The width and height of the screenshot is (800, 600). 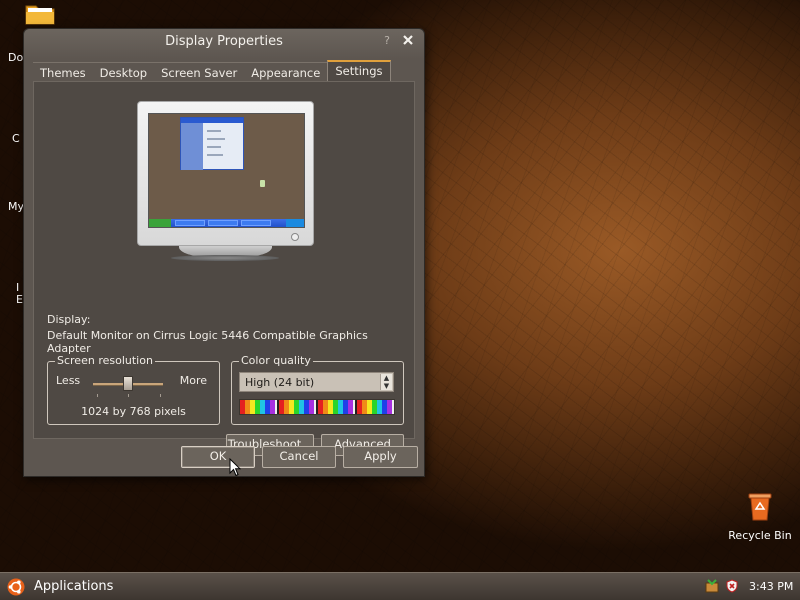 I want to click on ok-button: OK, so click(x=218, y=457).